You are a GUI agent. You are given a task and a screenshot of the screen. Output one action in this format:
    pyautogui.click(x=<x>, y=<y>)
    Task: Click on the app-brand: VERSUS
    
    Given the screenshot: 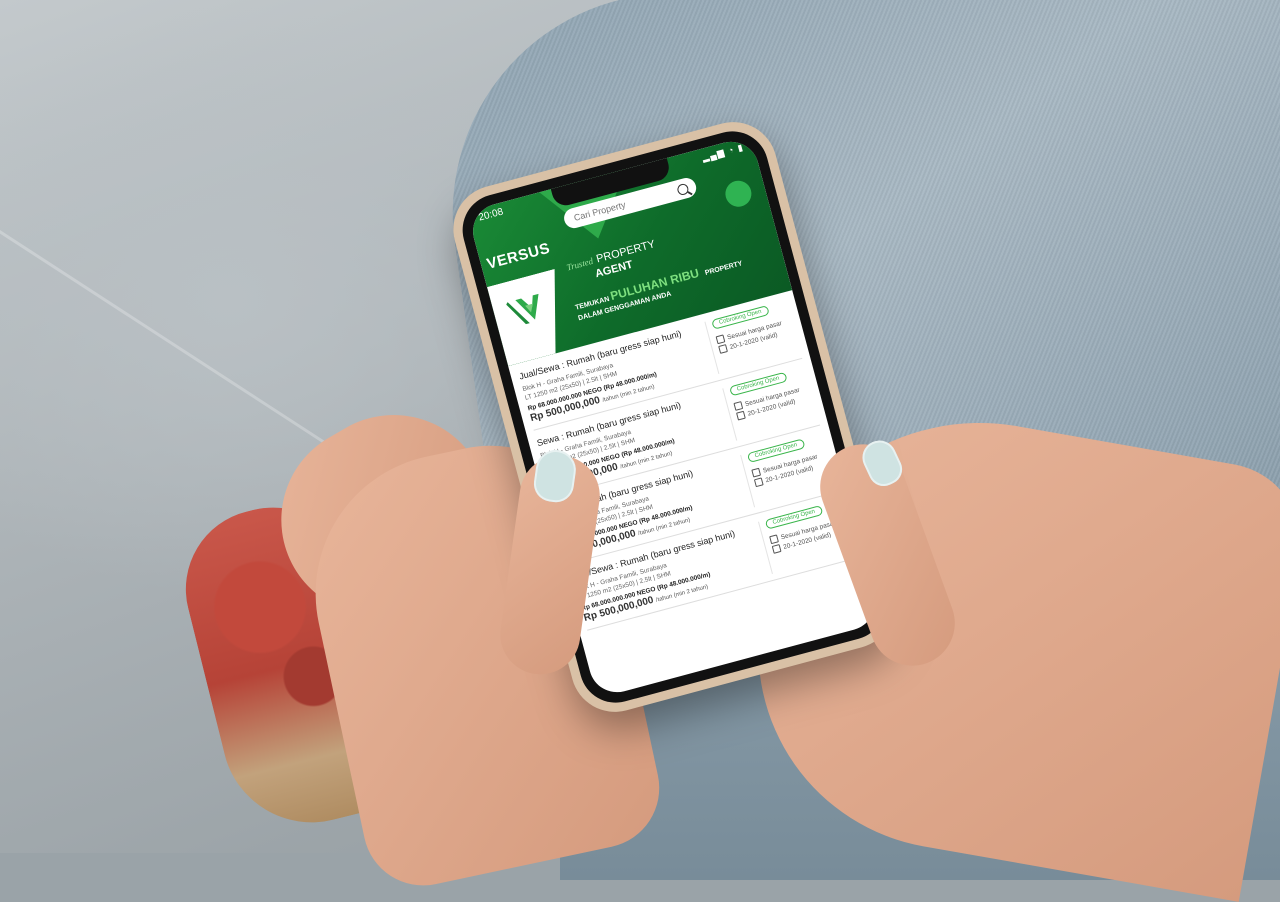 What is the action you would take?
    pyautogui.click(x=518, y=256)
    